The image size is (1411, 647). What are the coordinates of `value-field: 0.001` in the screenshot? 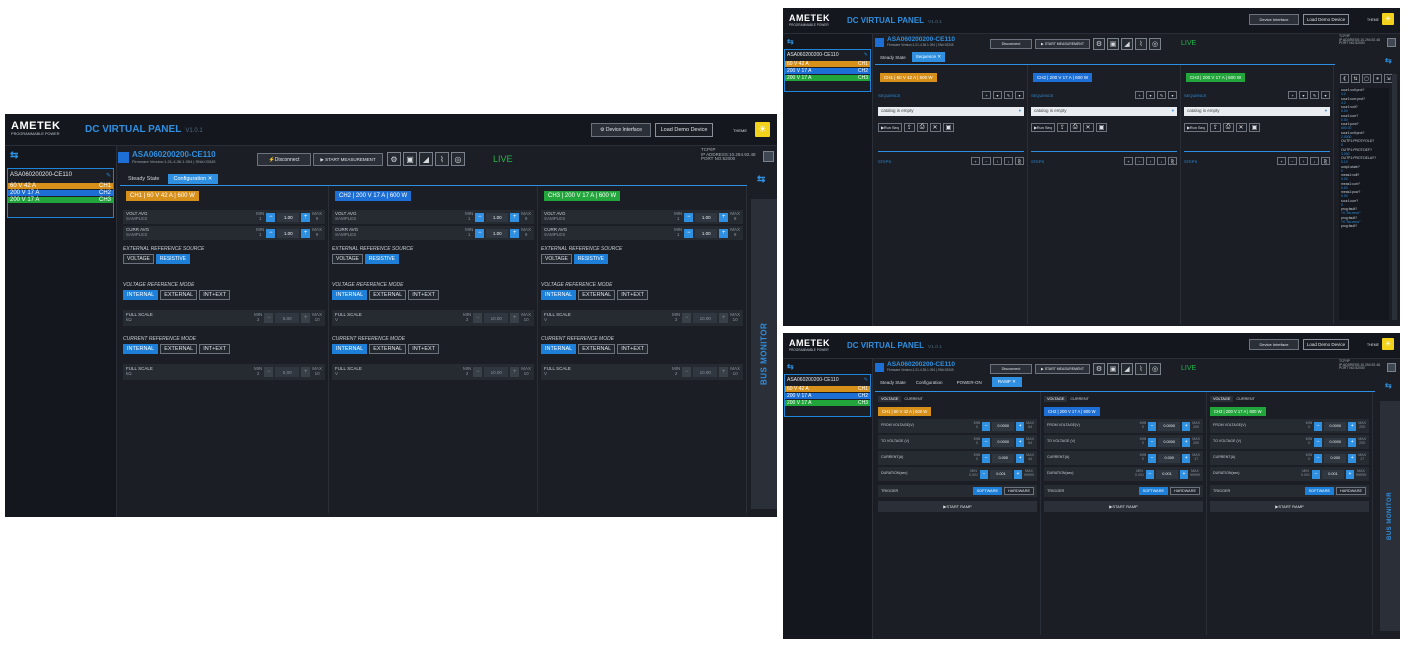 It's located at (1333, 474).